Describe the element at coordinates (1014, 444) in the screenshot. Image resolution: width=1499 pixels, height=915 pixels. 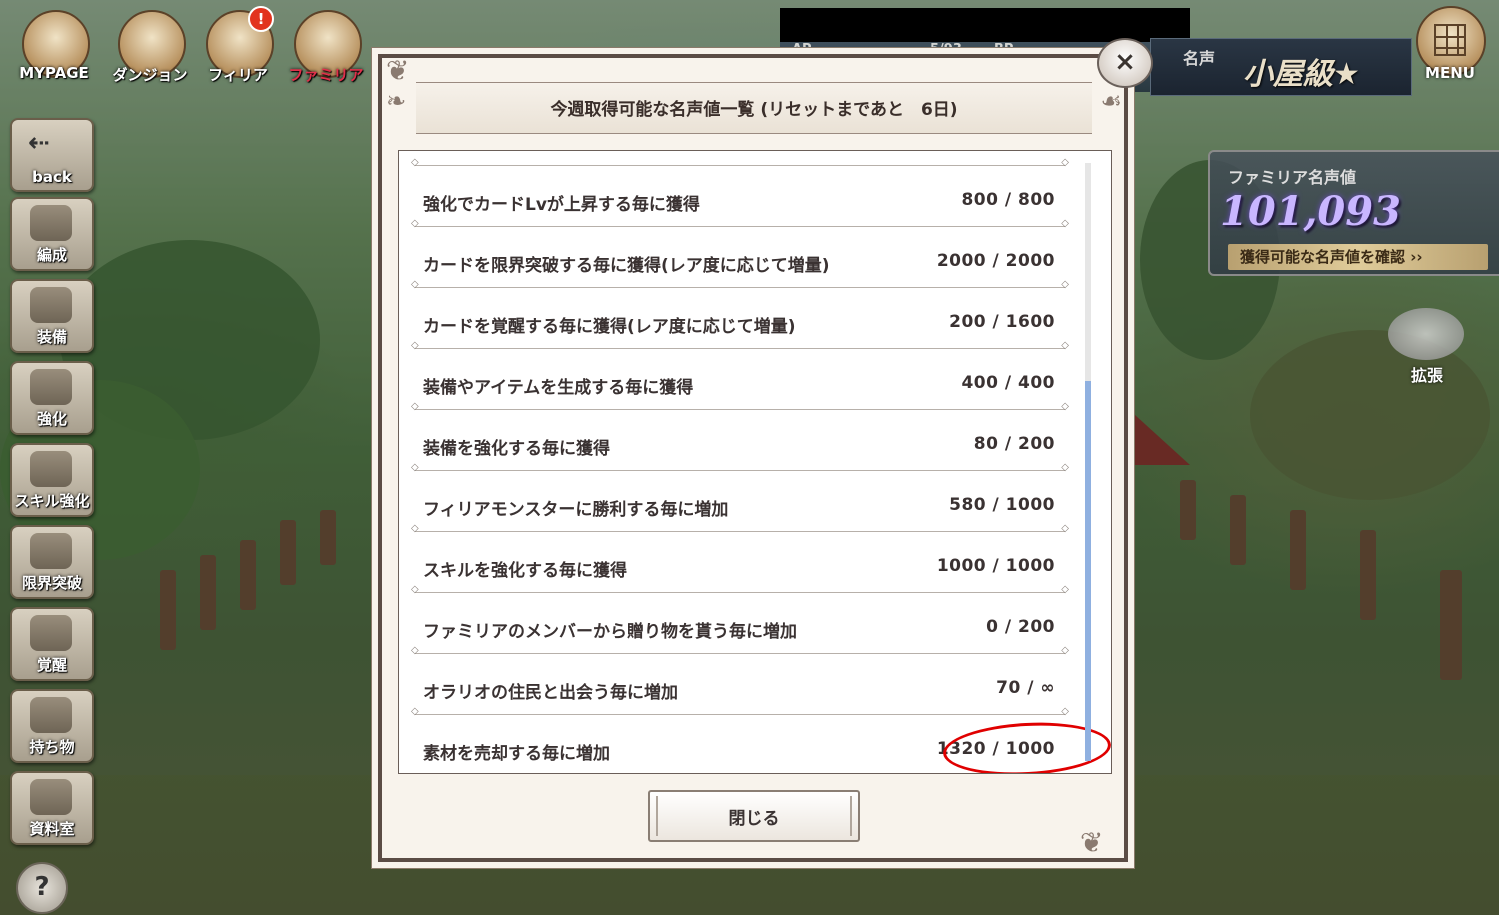
I see `item-value: 80 / 200` at that location.